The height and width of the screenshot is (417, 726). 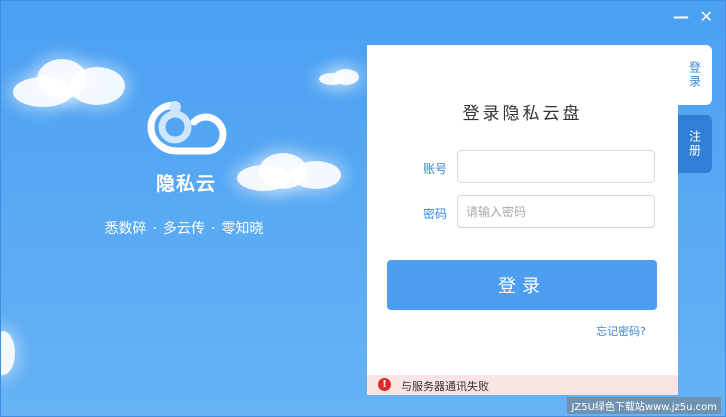 I want to click on slogan: 悉数碎 · 多云传 · 零知晓, so click(x=184, y=228).